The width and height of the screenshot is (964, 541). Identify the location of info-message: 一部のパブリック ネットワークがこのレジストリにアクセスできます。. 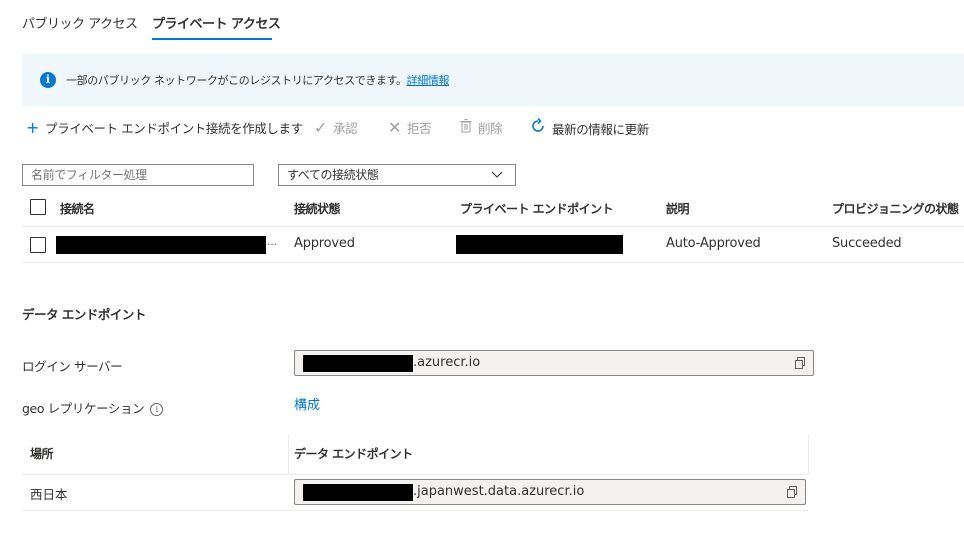
(236, 80).